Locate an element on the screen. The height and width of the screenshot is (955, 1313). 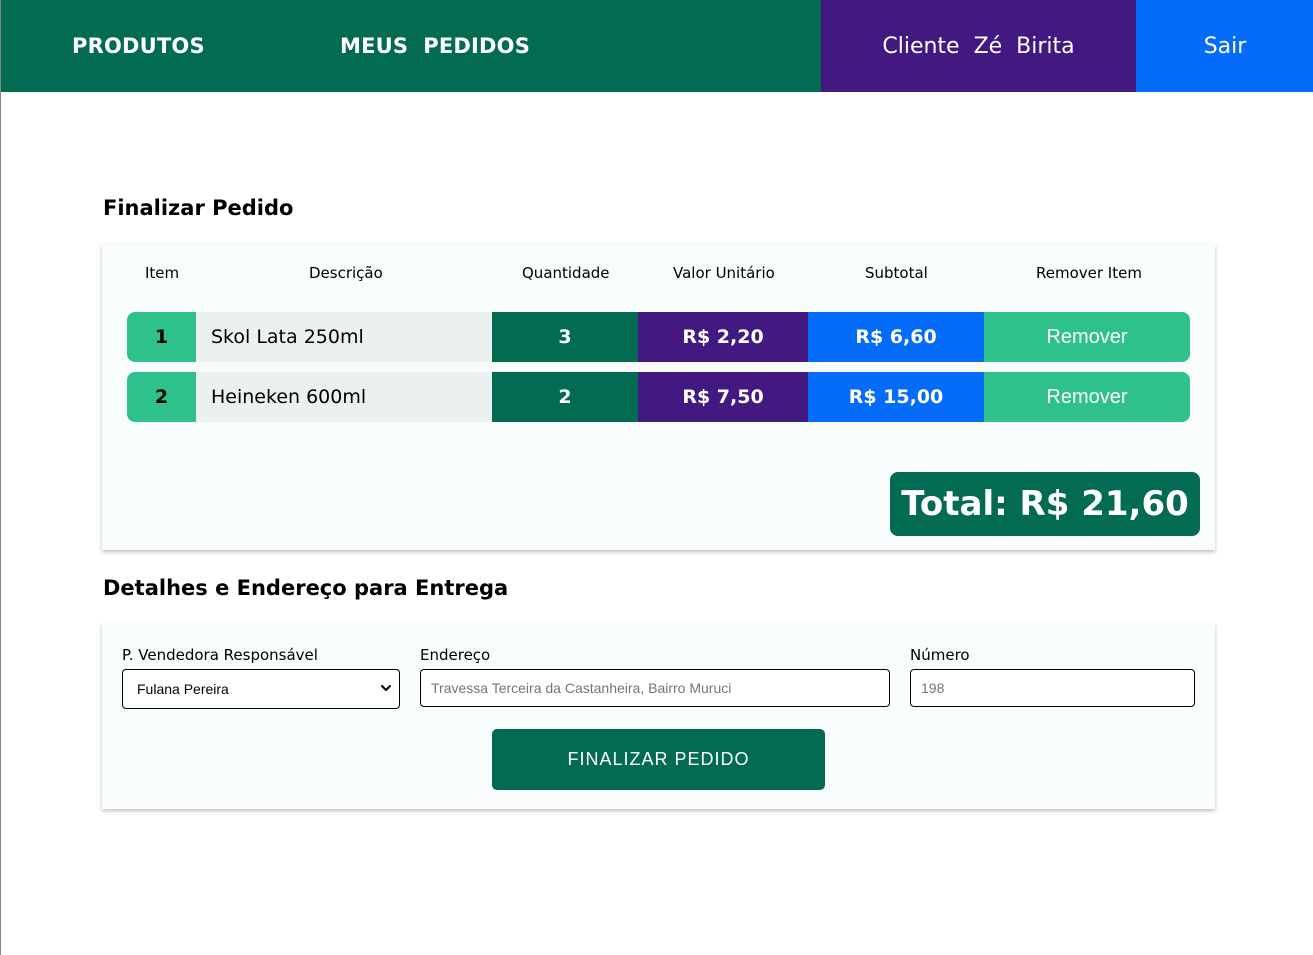
row-description: Heineken 600ml is located at coordinates (344, 397).